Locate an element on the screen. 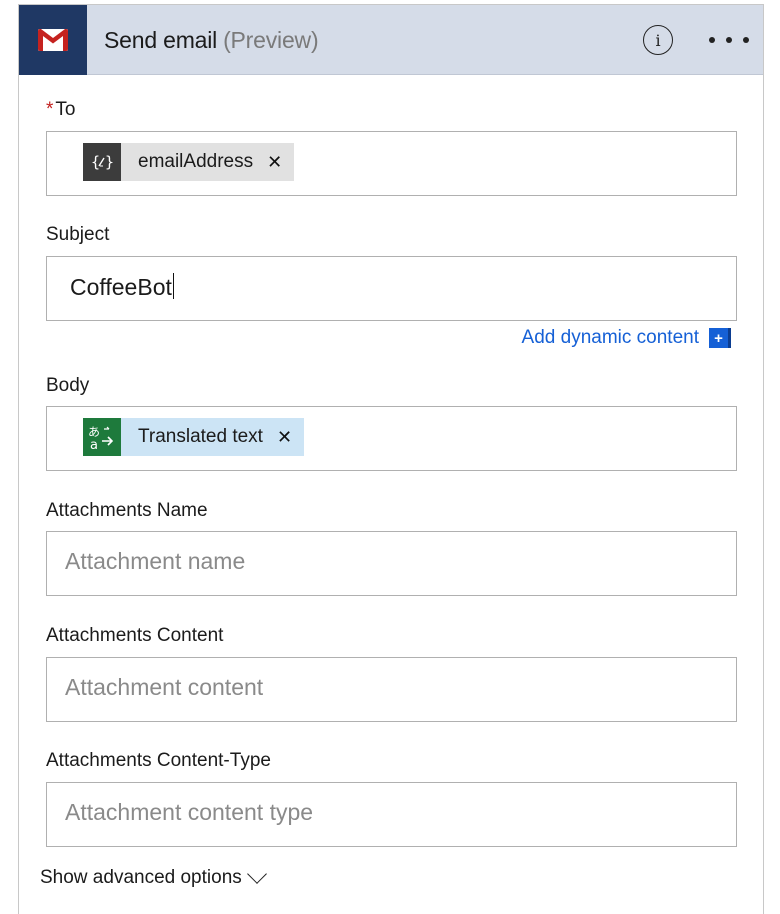  to-label-text: To is located at coordinates (65, 109).